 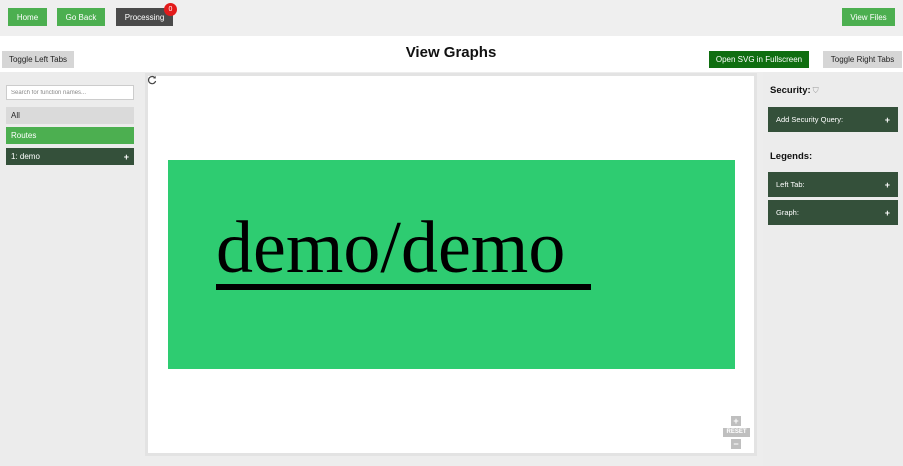 I want to click on view-files-button: View Files, so click(x=868, y=17).